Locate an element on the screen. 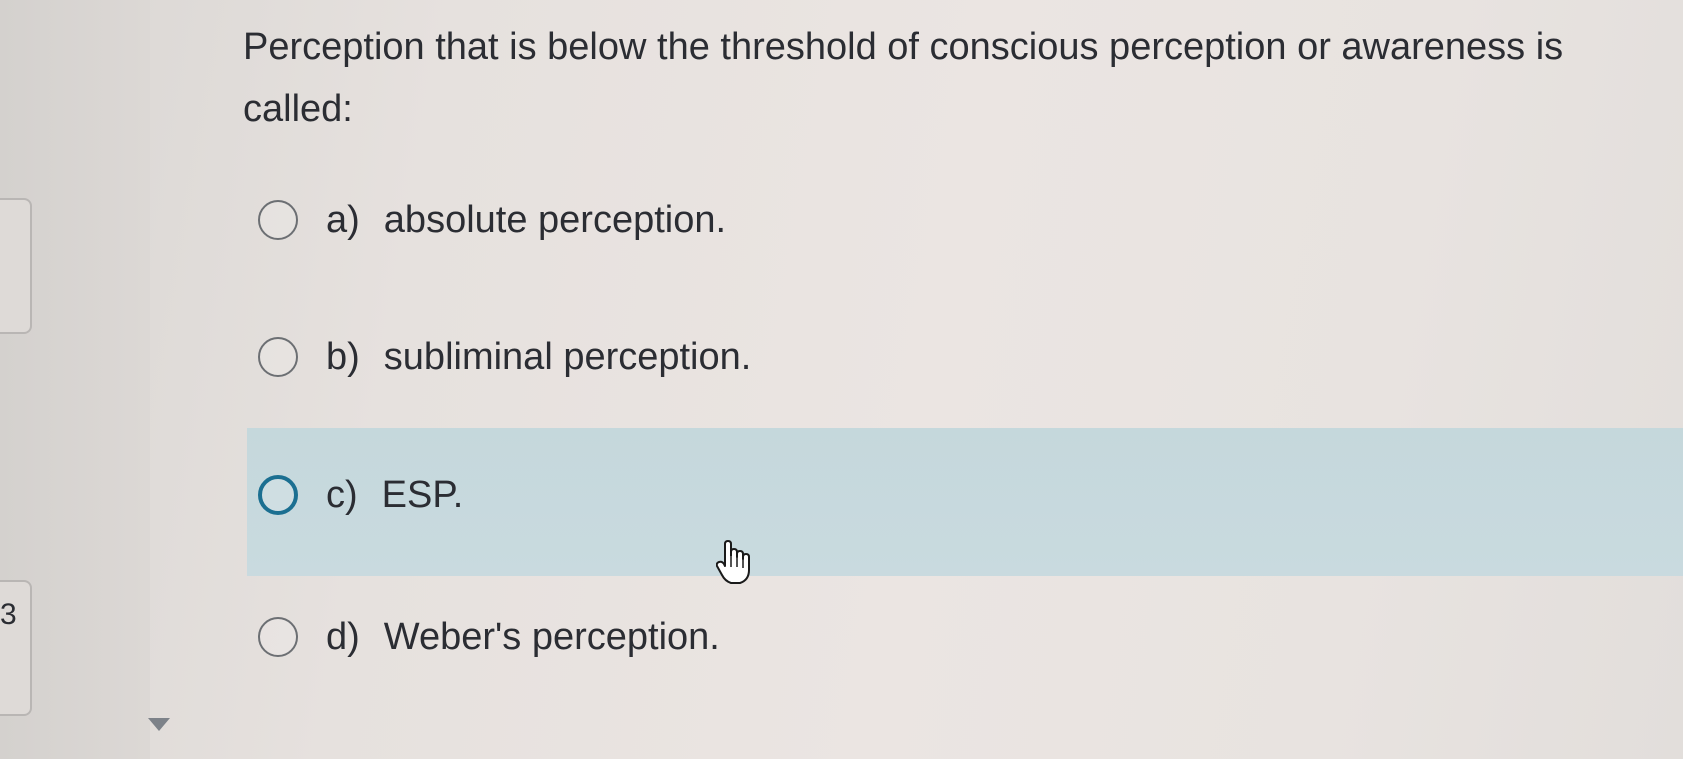  option-letter: c) is located at coordinates (342, 494).